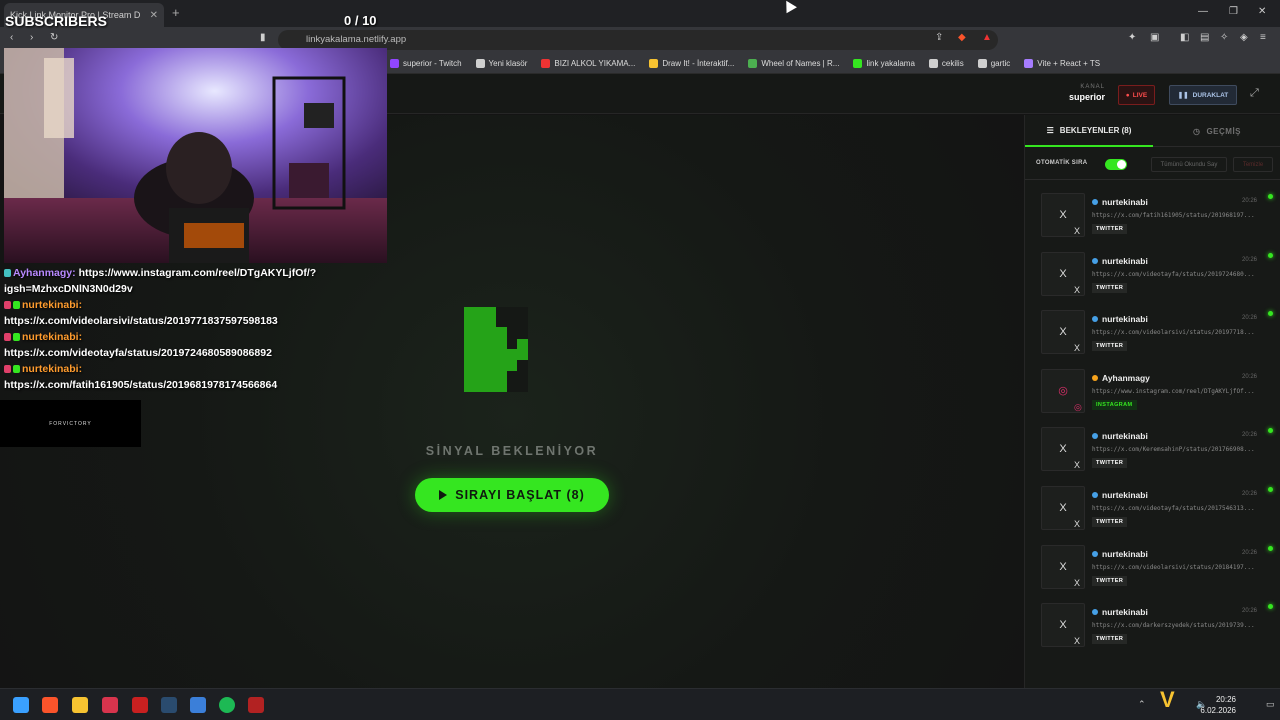 Image resolution: width=1280 pixels, height=720 pixels. What do you see at coordinates (110, 705) in the screenshot?
I see `app-taskbar-icon` at bounding box center [110, 705].